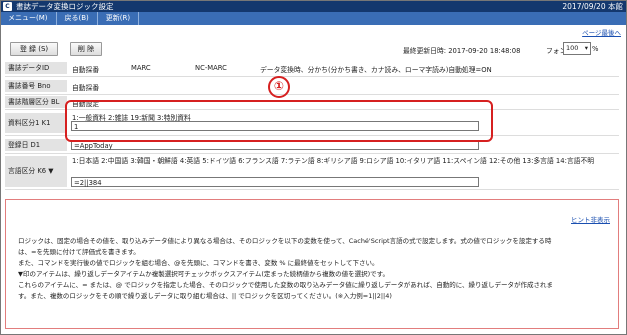  What do you see at coordinates (279, 121) in the screenshot?
I see `highlight-box` at bounding box center [279, 121].